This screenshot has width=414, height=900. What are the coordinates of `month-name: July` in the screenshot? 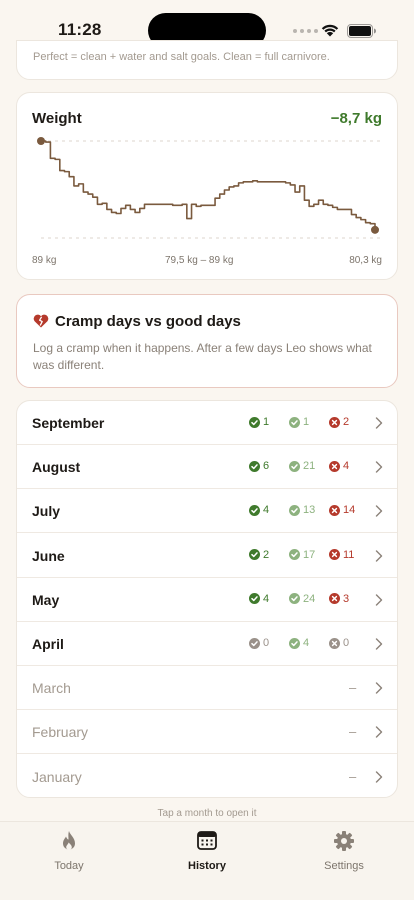 It's located at (46, 511).